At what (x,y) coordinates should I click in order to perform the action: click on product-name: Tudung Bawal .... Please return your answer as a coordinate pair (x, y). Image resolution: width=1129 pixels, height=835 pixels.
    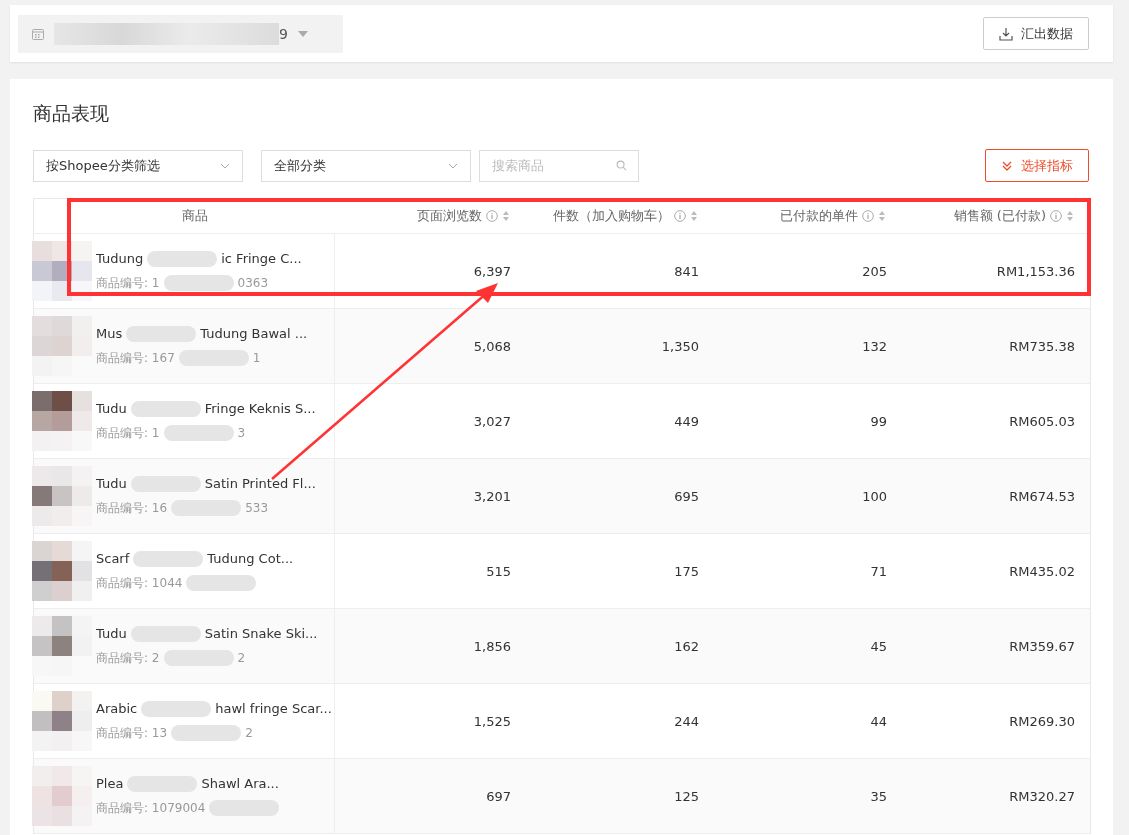
    Looking at the image, I should click on (254, 333).